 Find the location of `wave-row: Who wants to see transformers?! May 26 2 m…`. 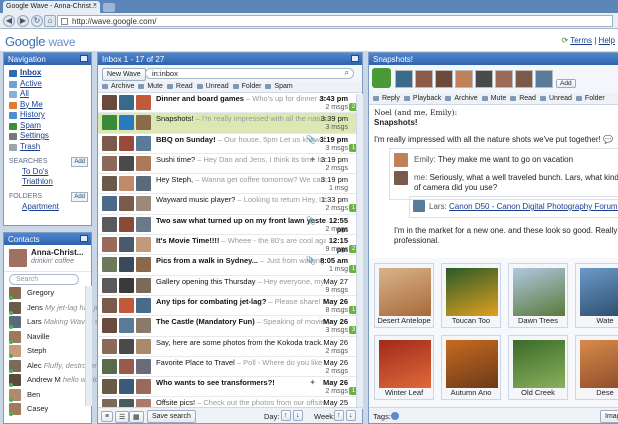

wave-row: Who wants to see transformers?! May 26 2 m… is located at coordinates (230, 387).